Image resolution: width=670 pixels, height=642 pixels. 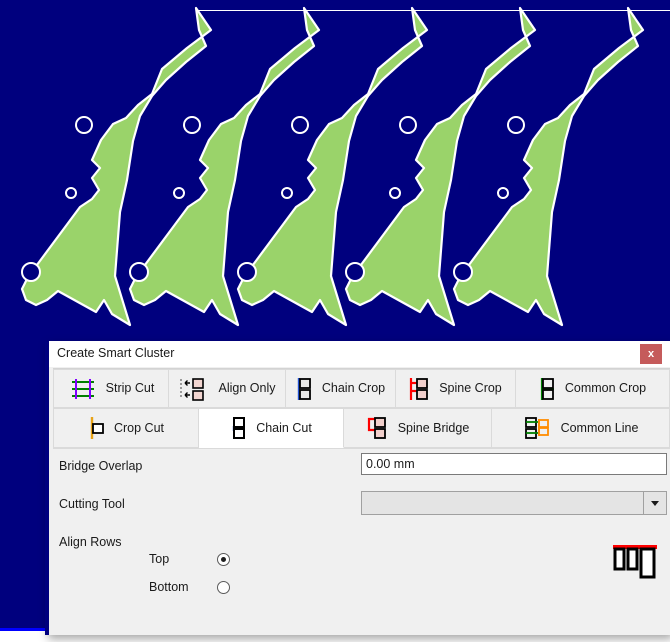 What do you see at coordinates (139, 427) in the screenshot?
I see `tab-crop-cut-label: Crop Cut` at bounding box center [139, 427].